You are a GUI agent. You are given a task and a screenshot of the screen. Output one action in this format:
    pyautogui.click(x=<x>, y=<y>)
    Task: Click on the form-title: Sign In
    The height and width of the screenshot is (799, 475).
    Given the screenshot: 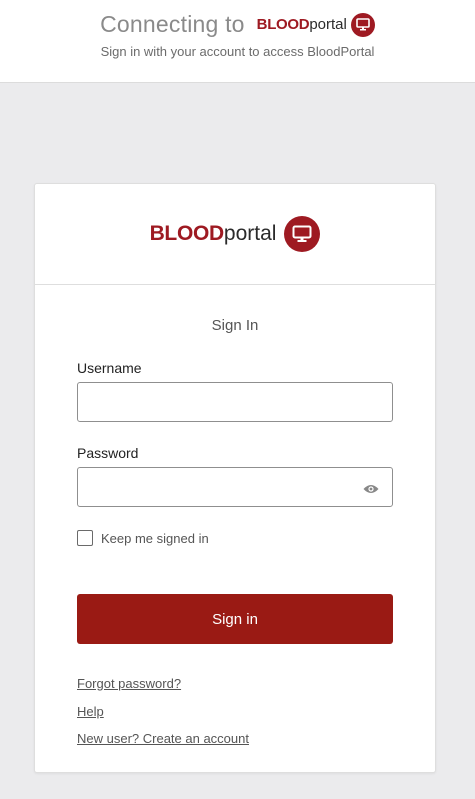 What is the action you would take?
    pyautogui.click(x=235, y=325)
    